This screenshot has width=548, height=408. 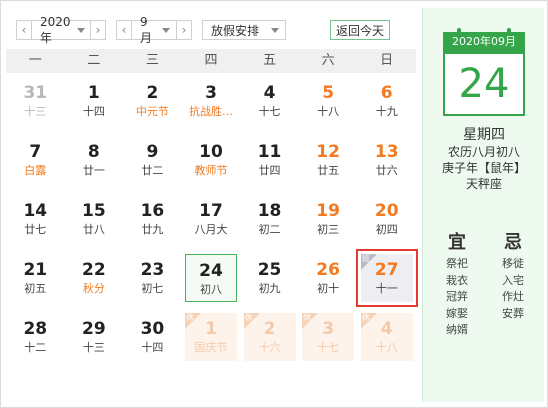 What do you see at coordinates (154, 30) in the screenshot?
I see `month-select: 9月` at bounding box center [154, 30].